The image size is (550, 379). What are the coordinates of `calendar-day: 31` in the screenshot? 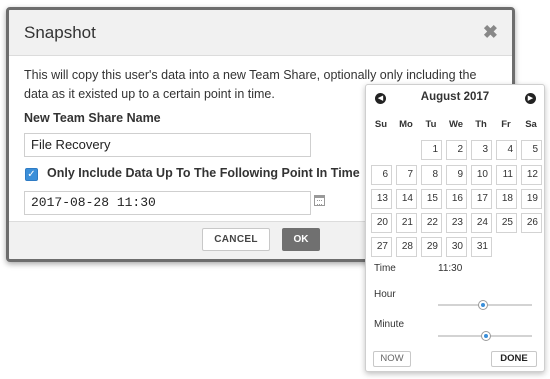 It's located at (481, 247).